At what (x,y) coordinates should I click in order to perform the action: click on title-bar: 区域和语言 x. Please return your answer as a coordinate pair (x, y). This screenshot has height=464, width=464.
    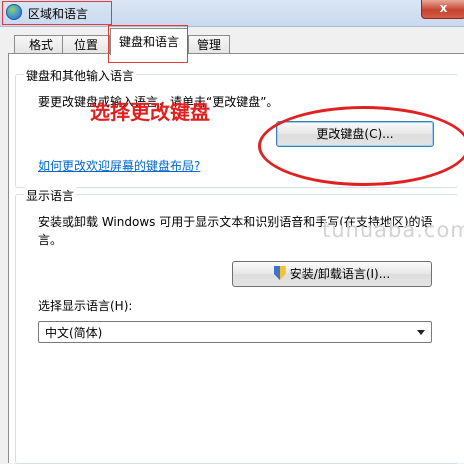
    Looking at the image, I should click on (232, 13).